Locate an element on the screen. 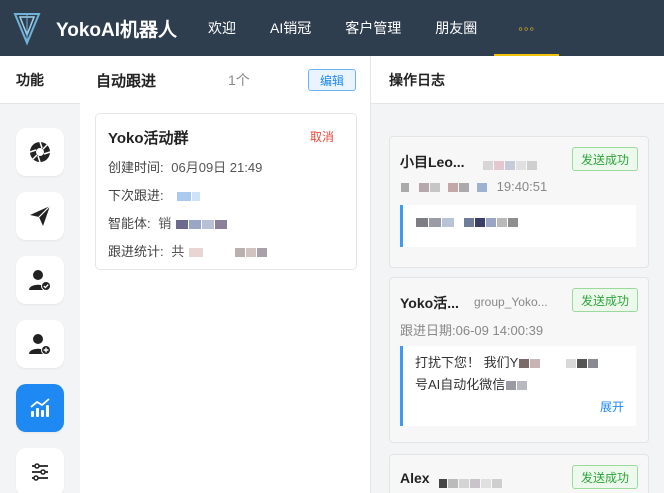 Image resolution: width=664 pixels, height=493 pixels. log-entry: 小目Leo... 发送成功 19:40:51 is located at coordinates (519, 202).